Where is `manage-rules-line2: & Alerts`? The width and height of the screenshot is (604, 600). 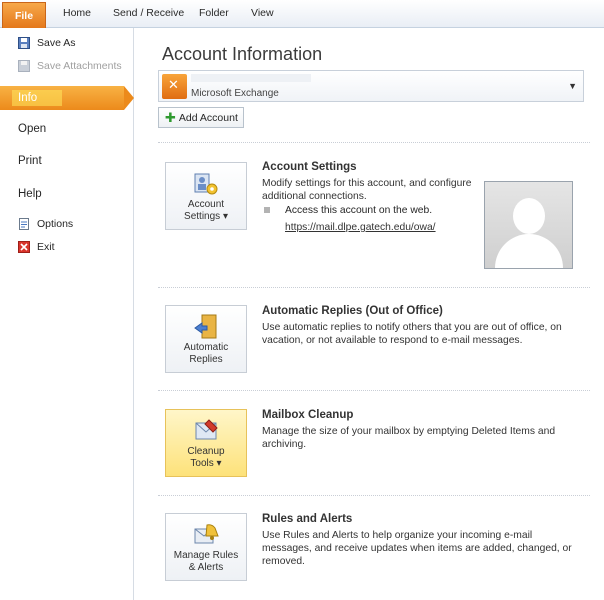
manage-rules-line2: & Alerts is located at coordinates (206, 567).